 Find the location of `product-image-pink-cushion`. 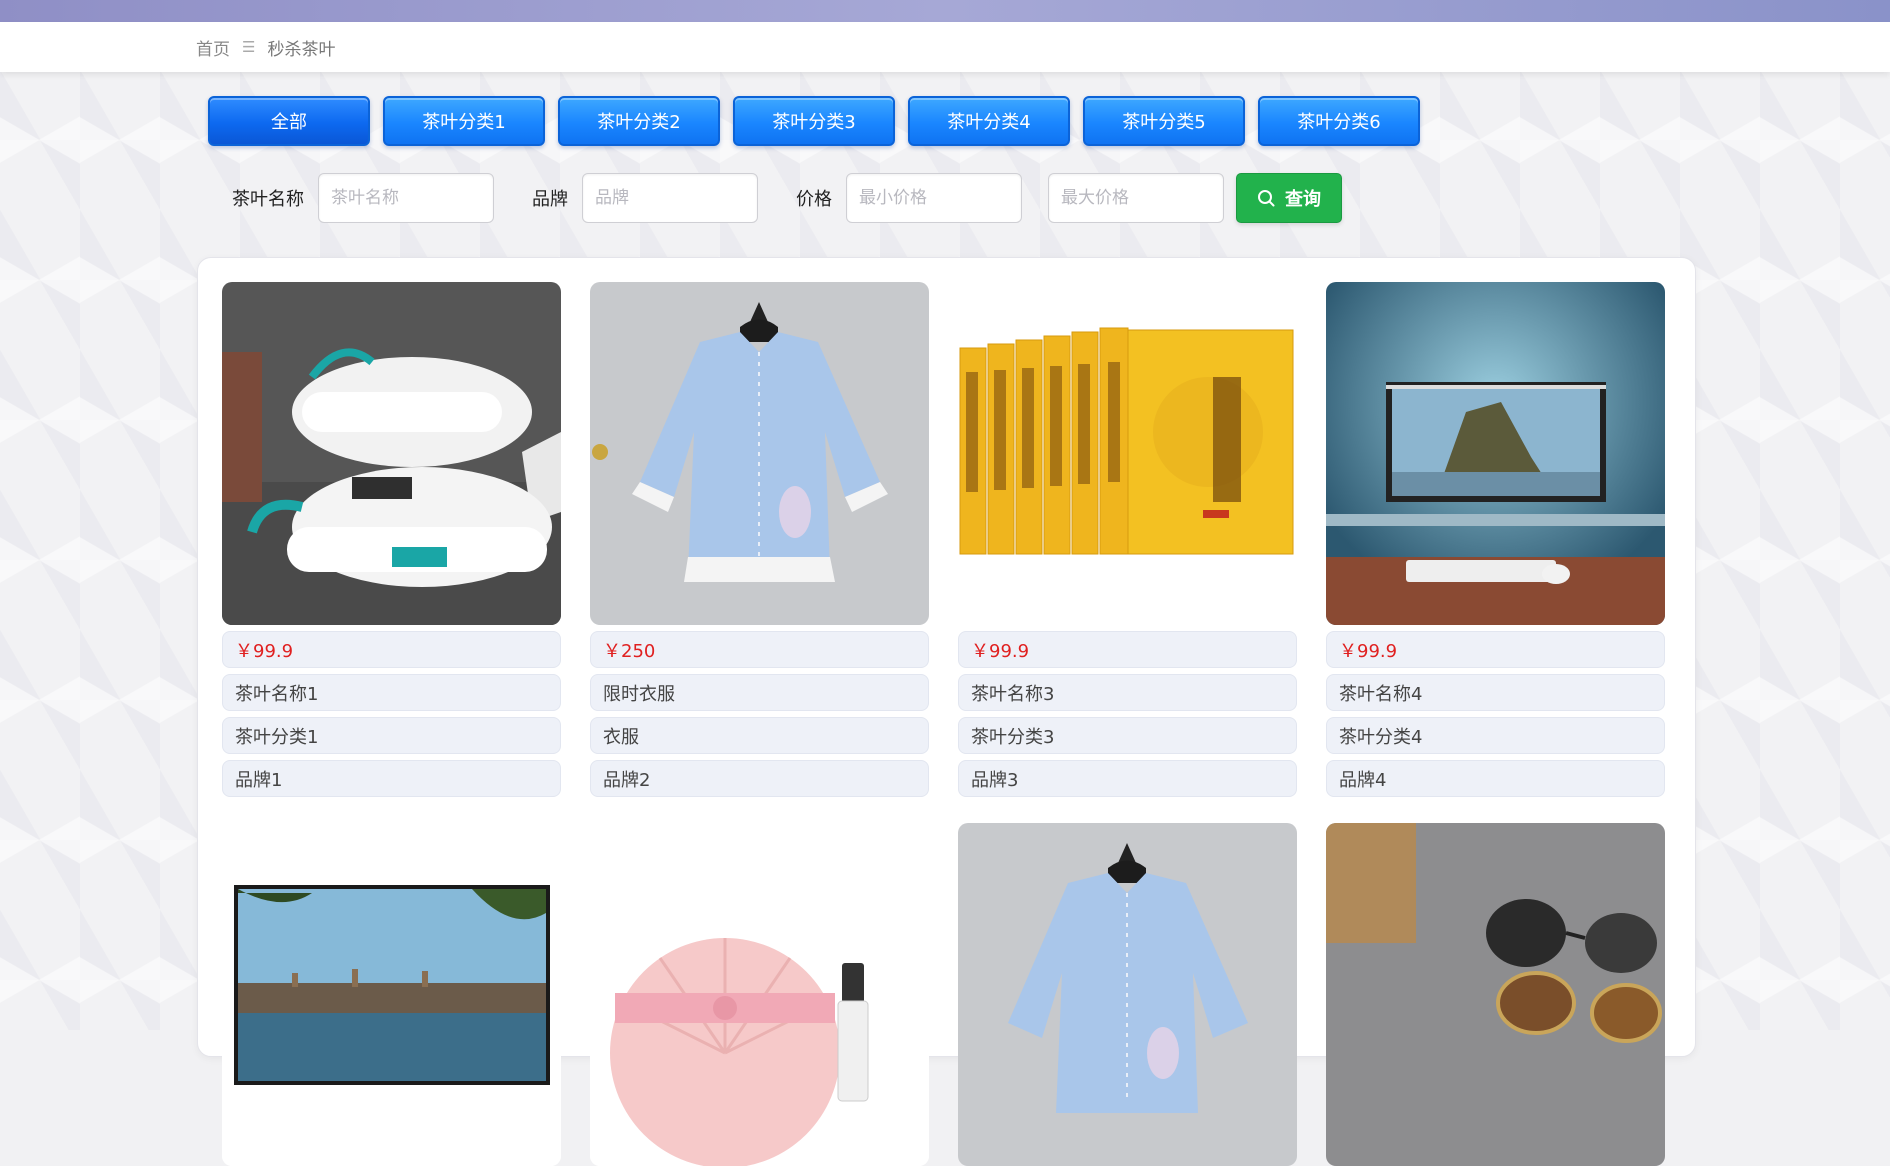

product-image-pink-cushion is located at coordinates (759, 994).